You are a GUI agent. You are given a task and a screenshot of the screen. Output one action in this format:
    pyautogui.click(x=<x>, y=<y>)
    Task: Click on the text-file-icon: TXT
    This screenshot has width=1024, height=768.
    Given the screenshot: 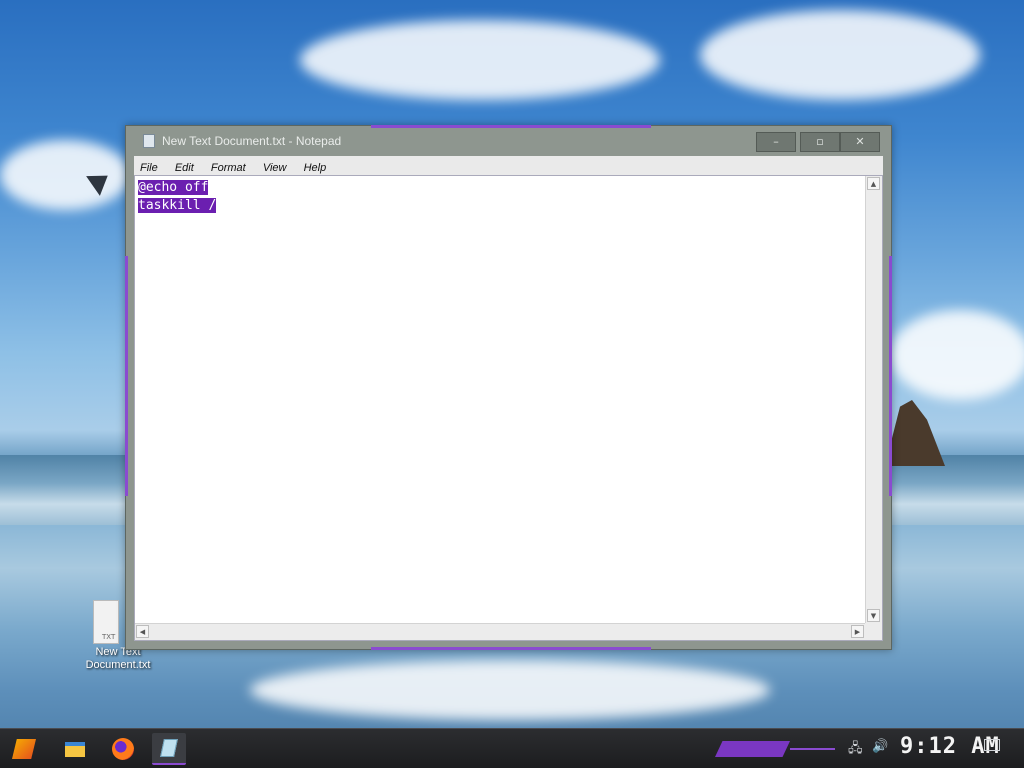 What is the action you would take?
    pyautogui.click(x=106, y=622)
    